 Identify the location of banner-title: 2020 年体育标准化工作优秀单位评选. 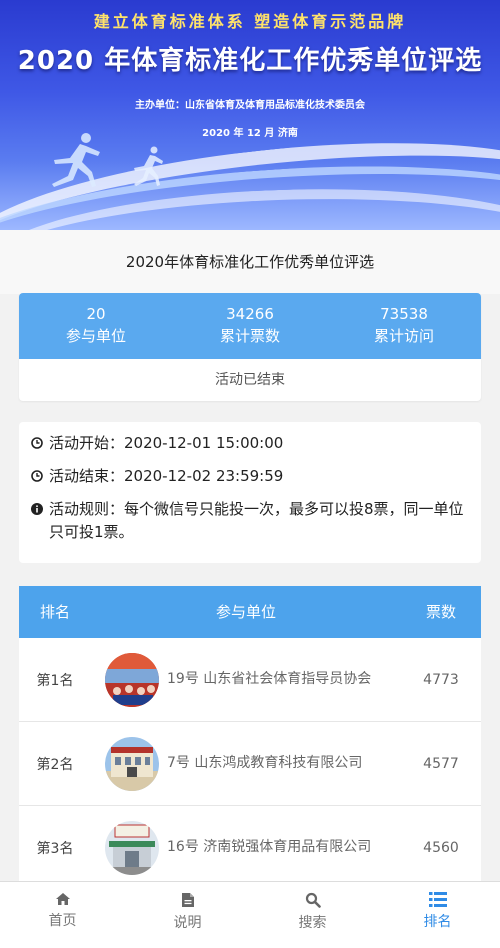
(250, 61).